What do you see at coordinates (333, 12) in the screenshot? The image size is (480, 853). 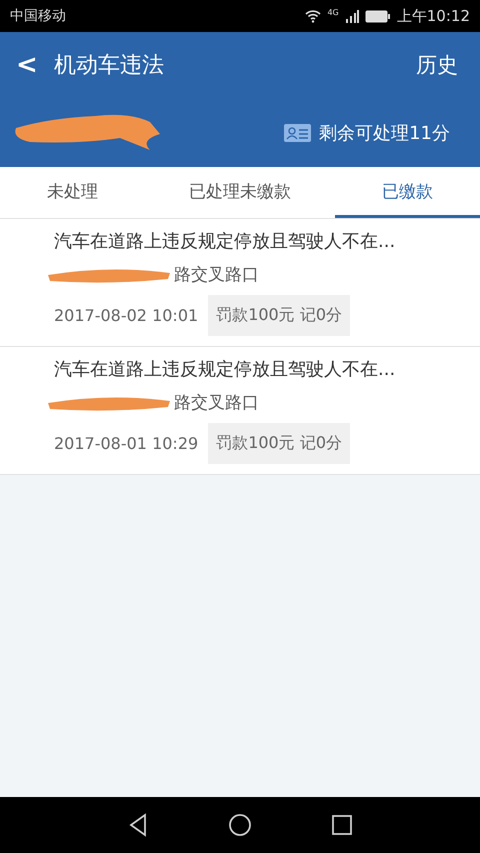 I see `network-type: 4G` at bounding box center [333, 12].